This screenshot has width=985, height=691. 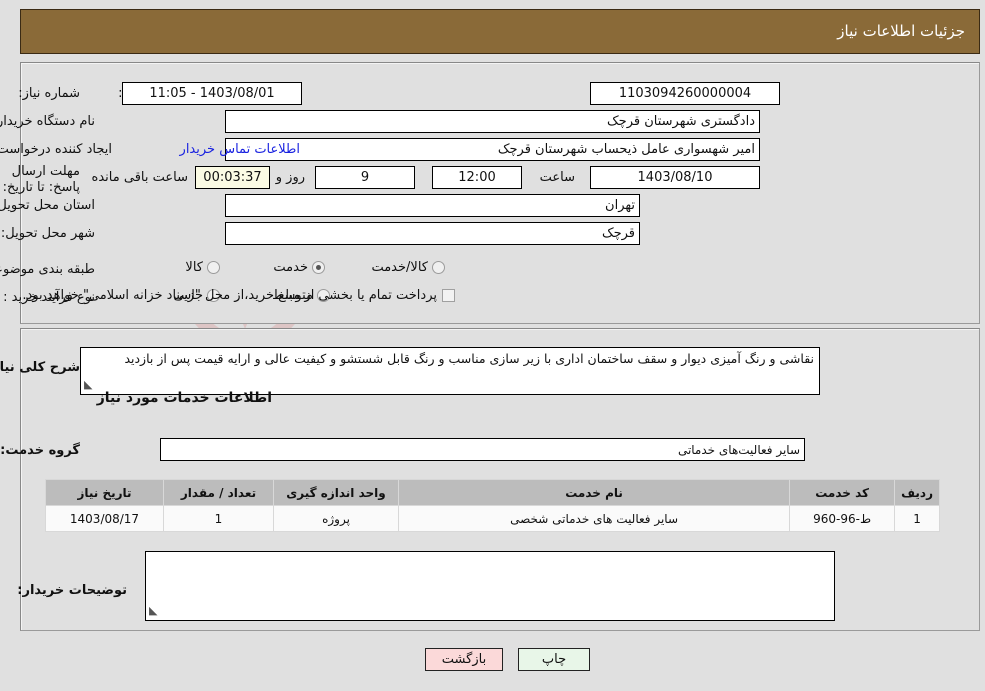 I want to click on province-label: استان محل تحویل:, so click(x=47, y=205).